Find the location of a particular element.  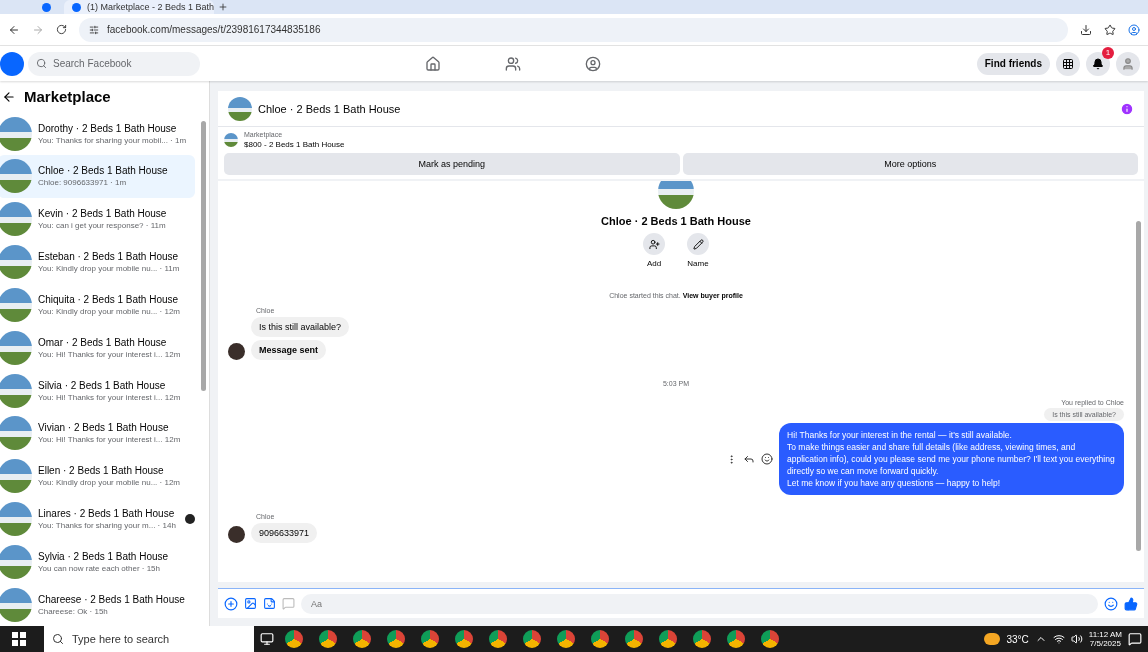

profile-icon is located at coordinates (1134, 29).